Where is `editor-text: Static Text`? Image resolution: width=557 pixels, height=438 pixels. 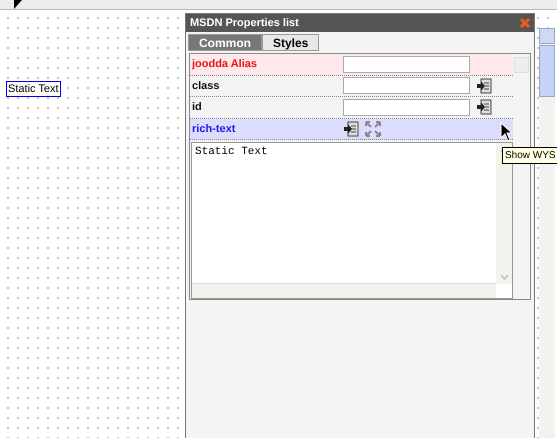 editor-text: Static Text is located at coordinates (231, 152).